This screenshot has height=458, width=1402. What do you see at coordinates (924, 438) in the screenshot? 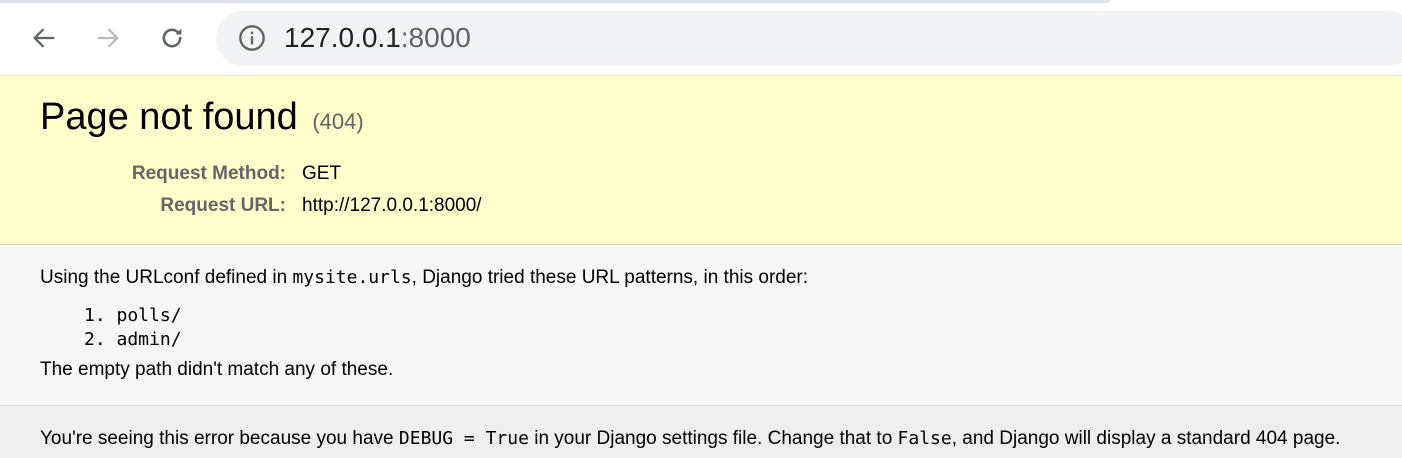
I see `false-value: False` at bounding box center [924, 438].